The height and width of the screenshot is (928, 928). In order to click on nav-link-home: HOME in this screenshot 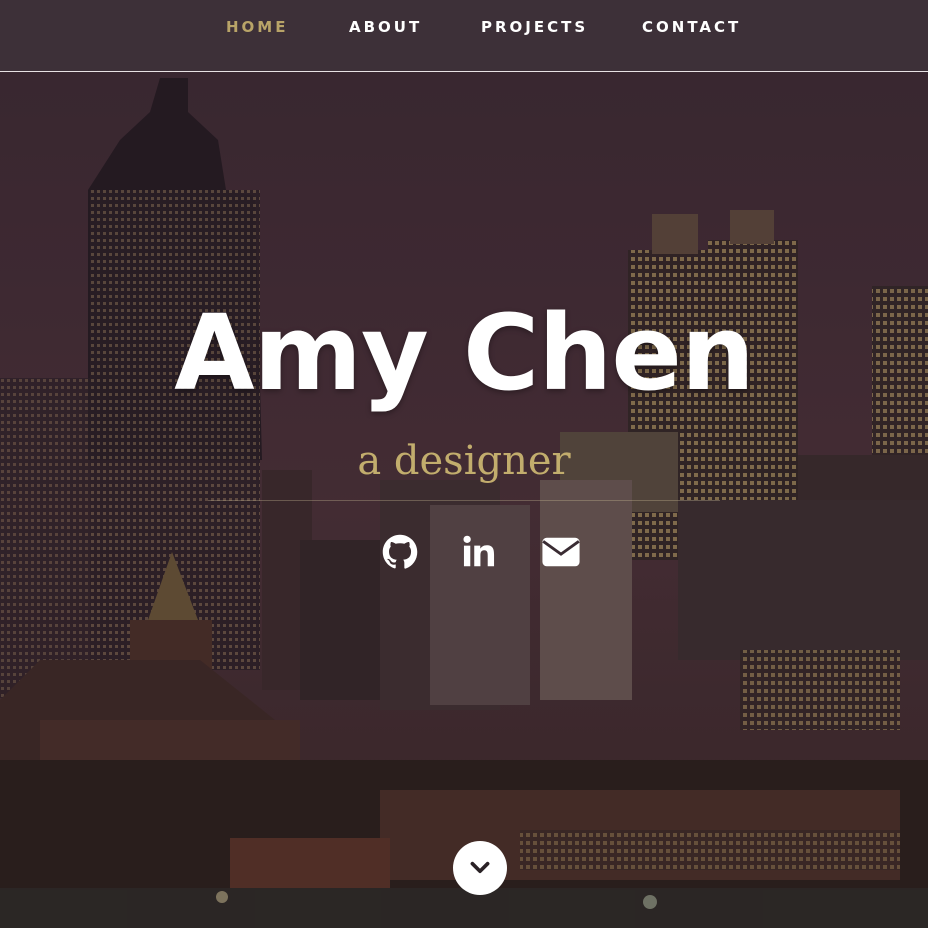, I will do `click(257, 27)`.